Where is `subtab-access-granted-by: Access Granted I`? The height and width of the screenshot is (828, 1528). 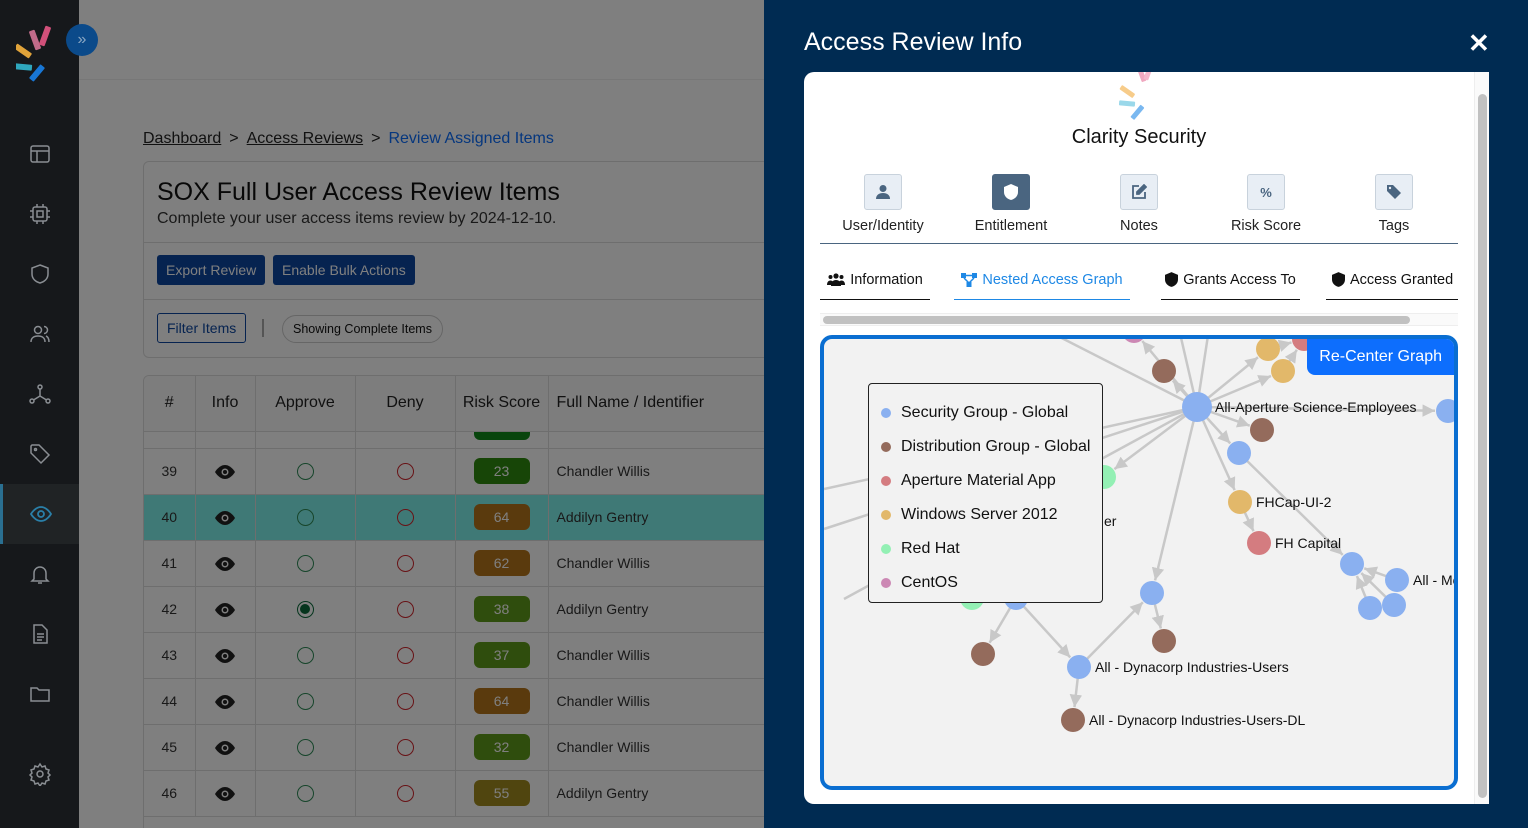
subtab-access-granted-by: Access Granted I is located at coordinates (1392, 284).